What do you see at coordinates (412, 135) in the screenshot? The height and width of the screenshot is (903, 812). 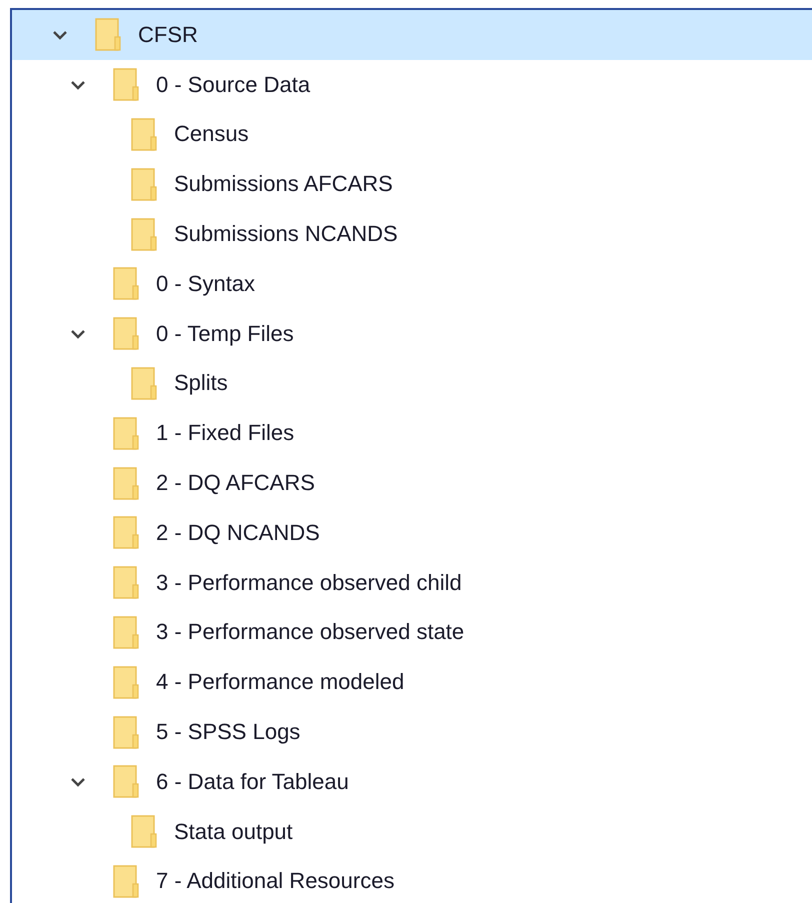 I see `tree-item: Census` at bounding box center [412, 135].